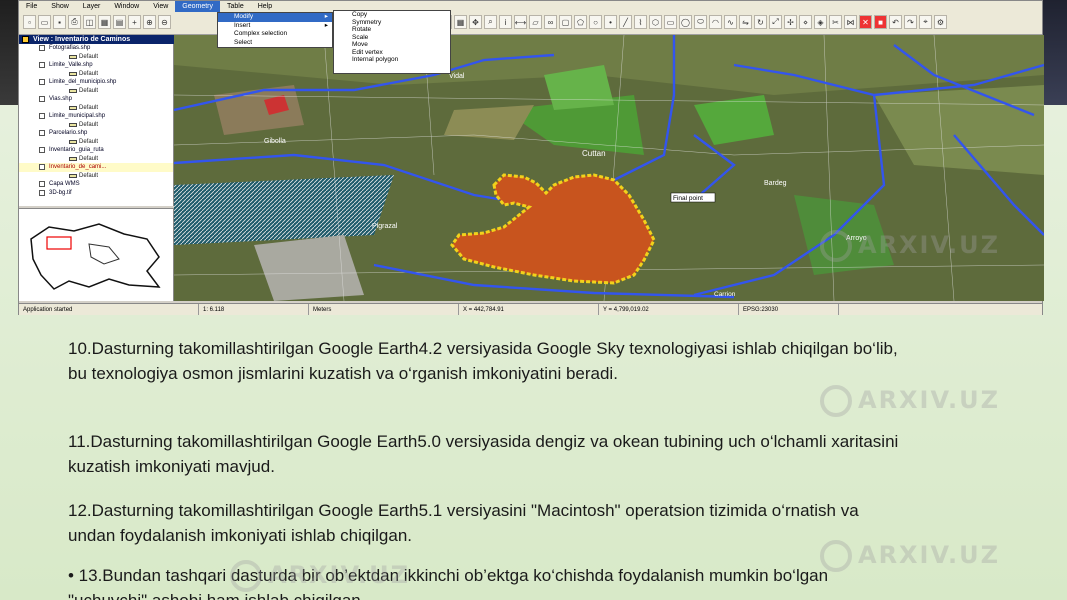 This screenshot has height=600, width=1067. I want to click on zoom-out-icon: ⊖, so click(164, 22).